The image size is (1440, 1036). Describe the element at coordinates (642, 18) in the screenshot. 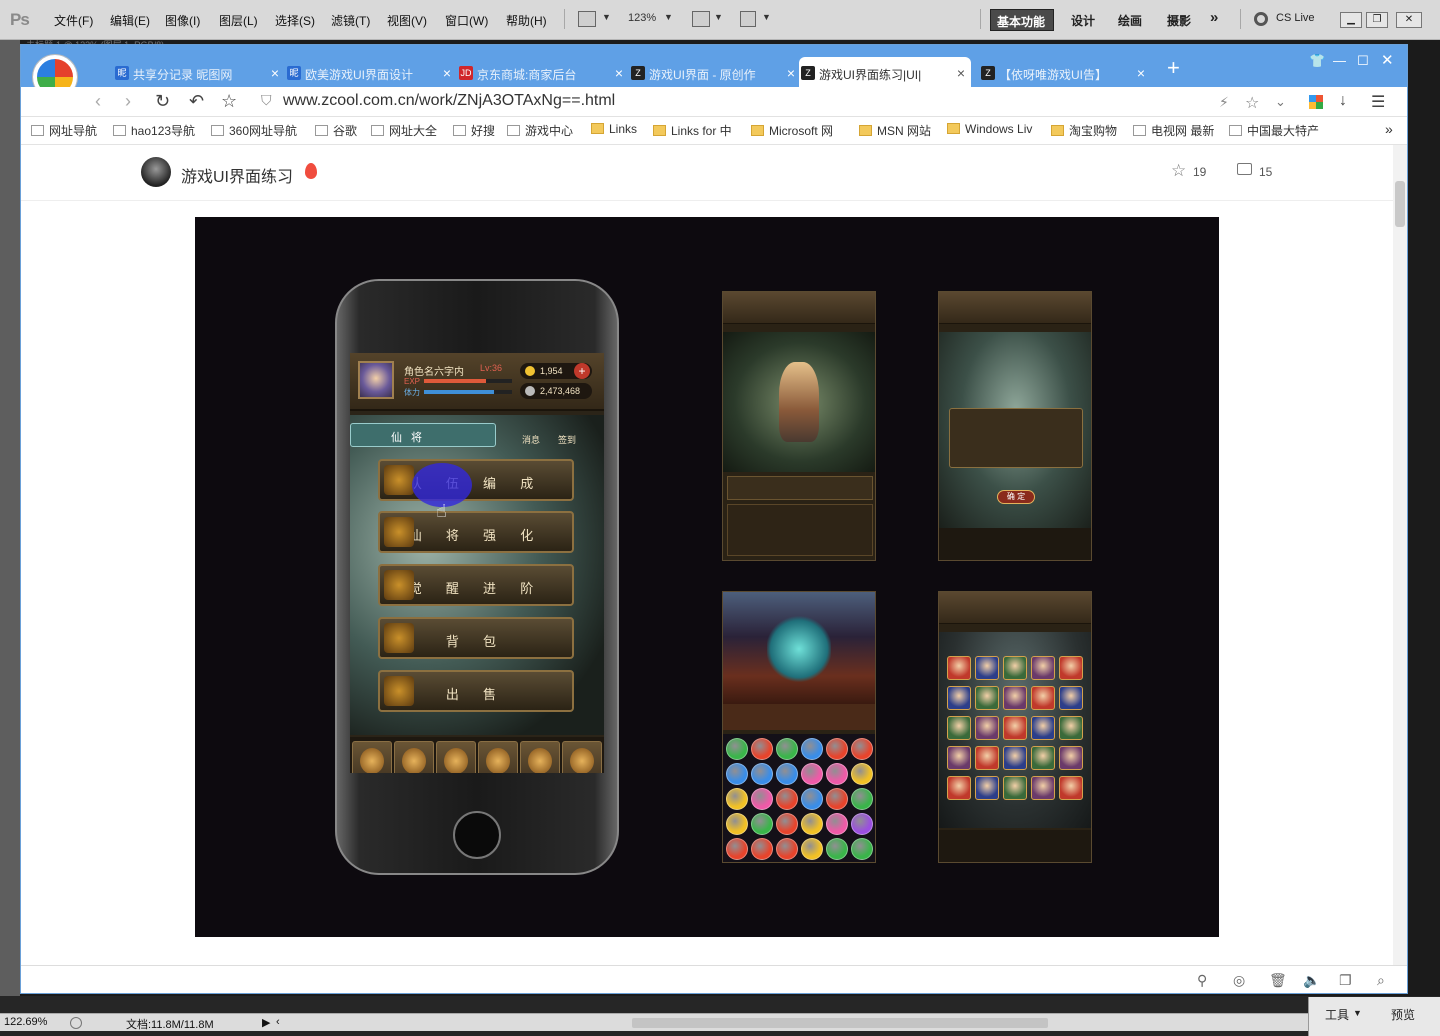

I see `zoom-level: 123%` at that location.